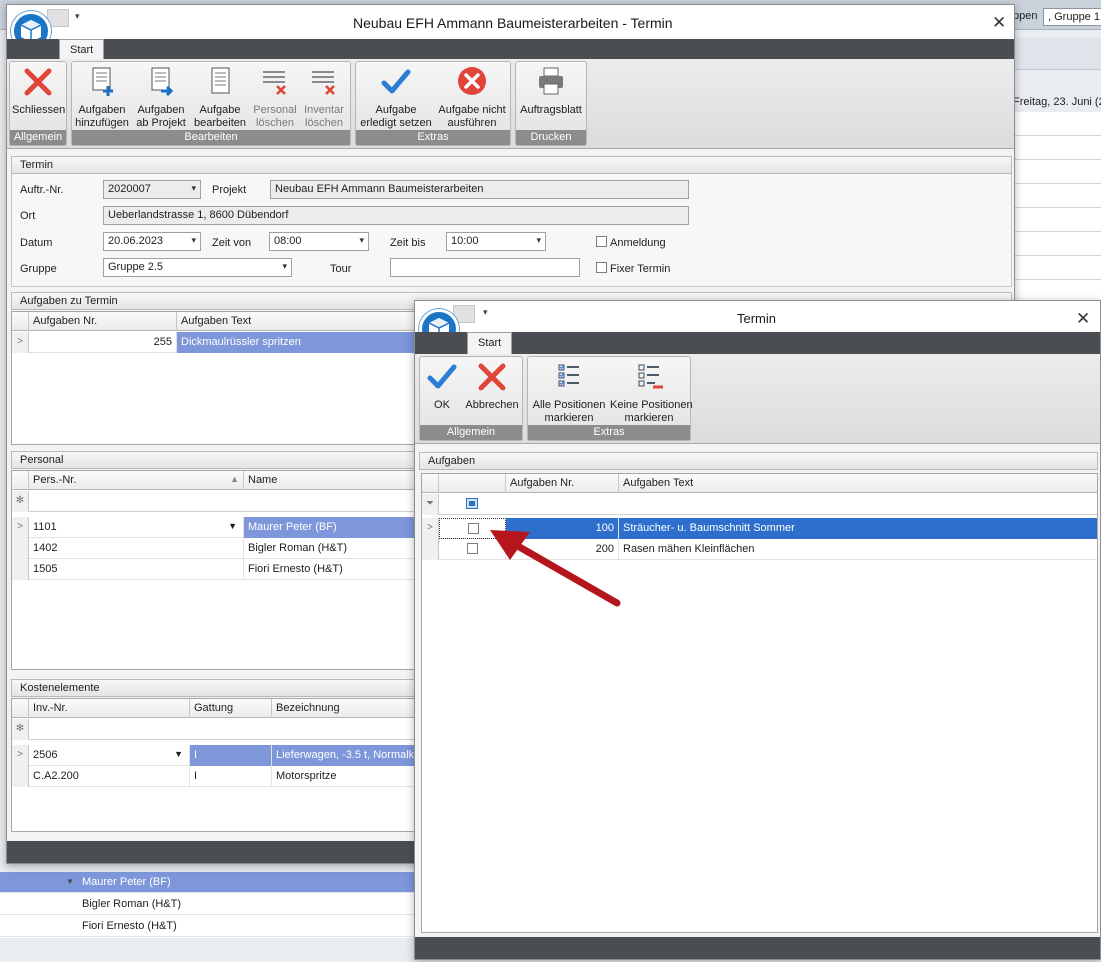 Image resolution: width=1101 pixels, height=962 pixels. What do you see at coordinates (102, 97) in the screenshot?
I see `aufgaben-hinzufuegen-button: Aufgaben hinzufügen` at bounding box center [102, 97].